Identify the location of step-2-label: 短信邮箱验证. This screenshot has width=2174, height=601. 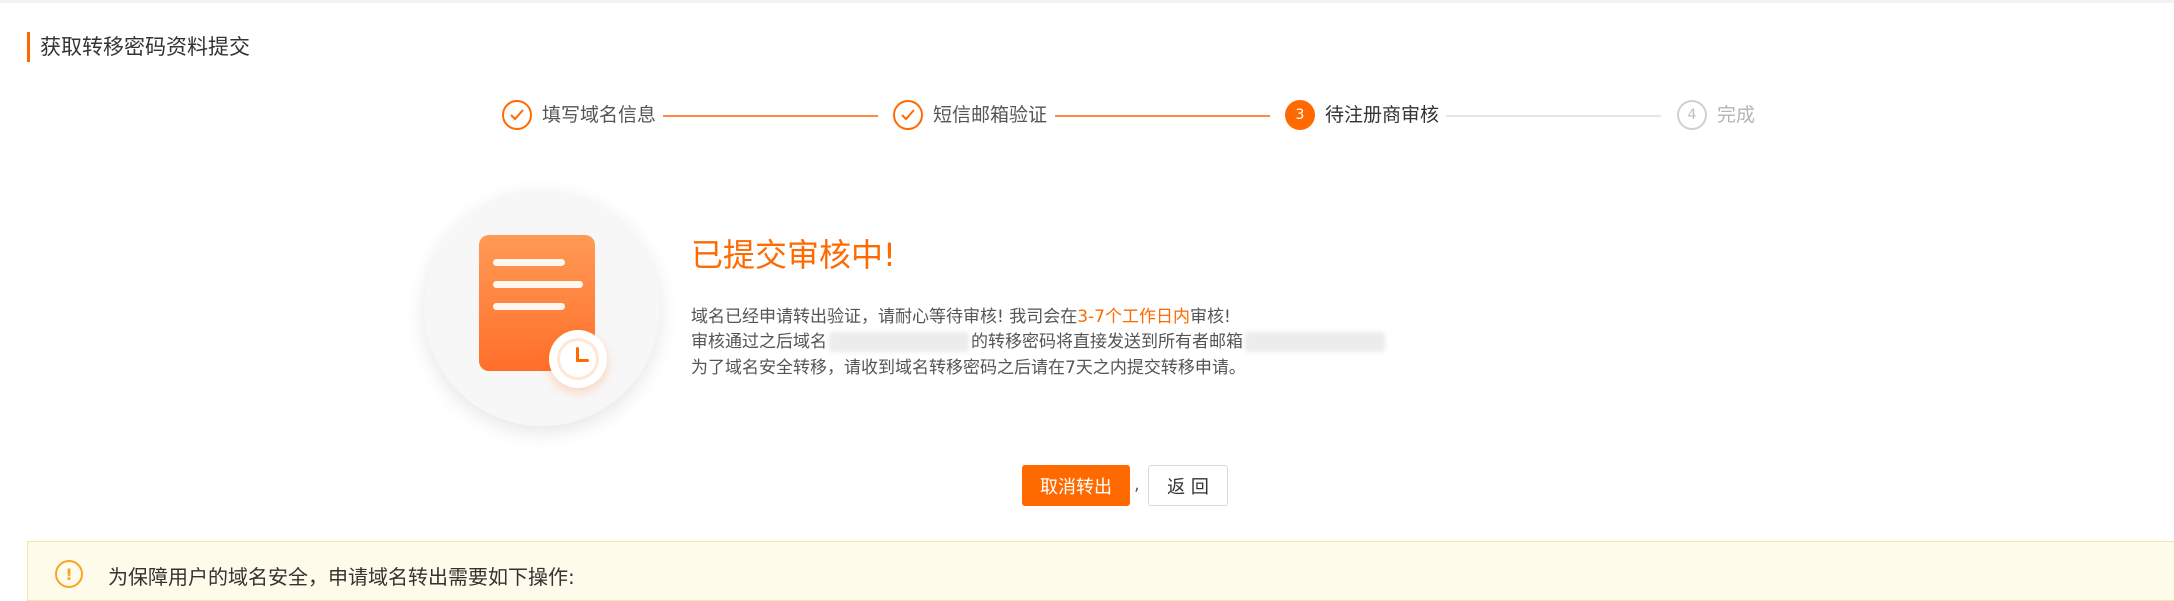
(990, 115).